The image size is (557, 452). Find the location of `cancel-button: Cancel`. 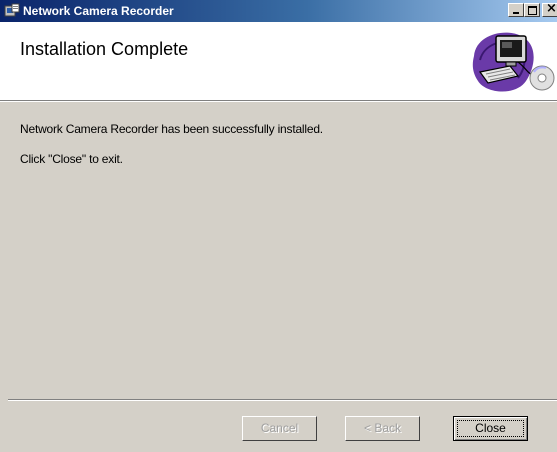

cancel-button: Cancel is located at coordinates (279, 428).